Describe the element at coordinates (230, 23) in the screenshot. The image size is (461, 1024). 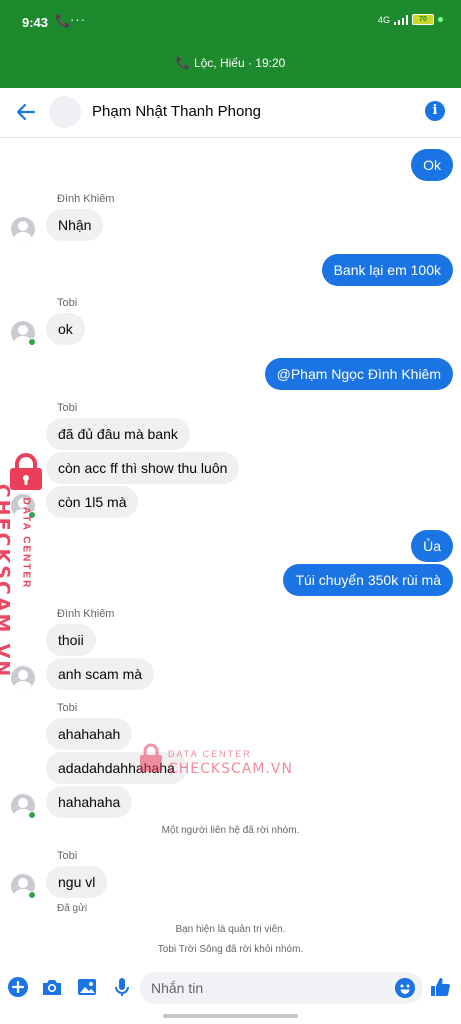
I see `status-bar: 9:43 📞 ··· 4G 70` at that location.